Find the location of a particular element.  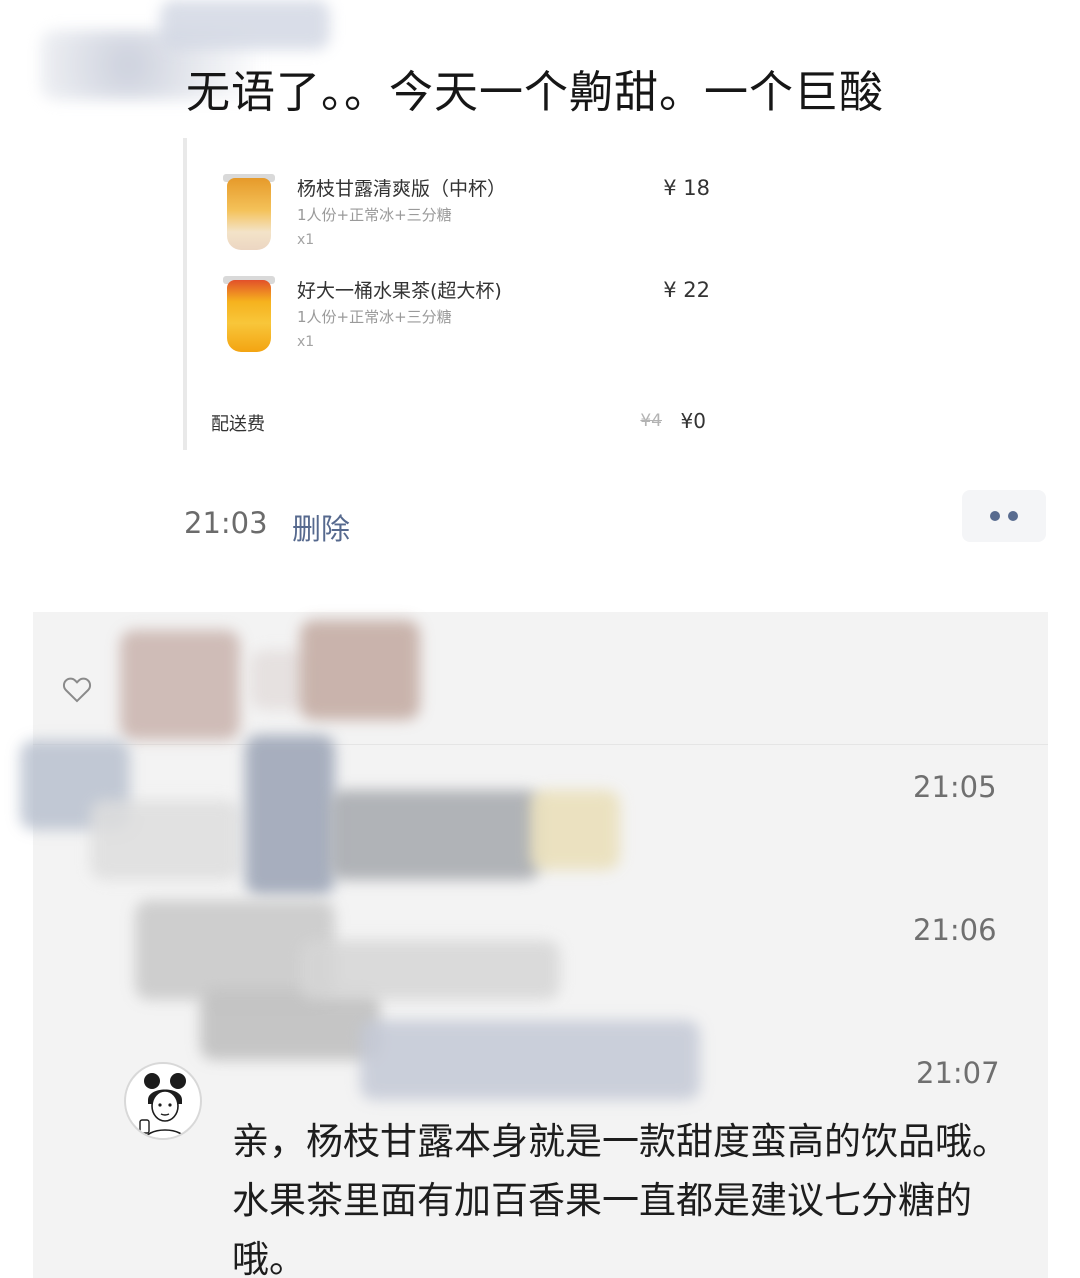

order-item-name: 好大一桶水果茶(超大杯) is located at coordinates (399, 291).